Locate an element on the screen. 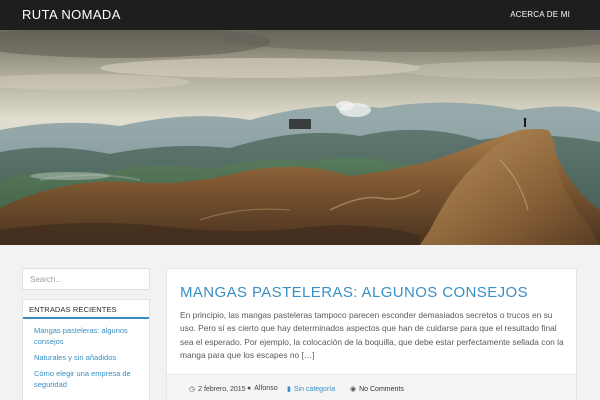  post-date-text: 2 febrero, 2015 is located at coordinates (222, 389).